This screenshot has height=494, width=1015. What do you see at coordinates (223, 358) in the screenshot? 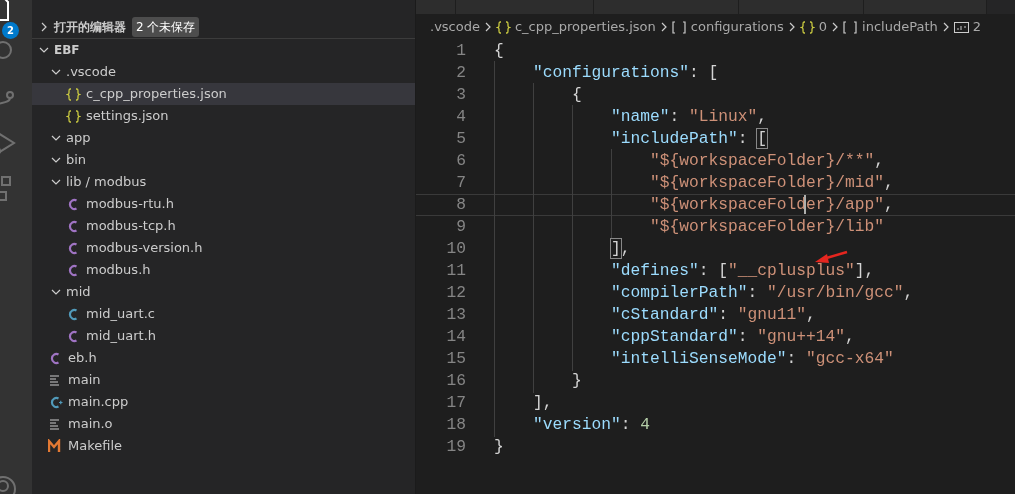
I see `file-row: eb.h` at bounding box center [223, 358].